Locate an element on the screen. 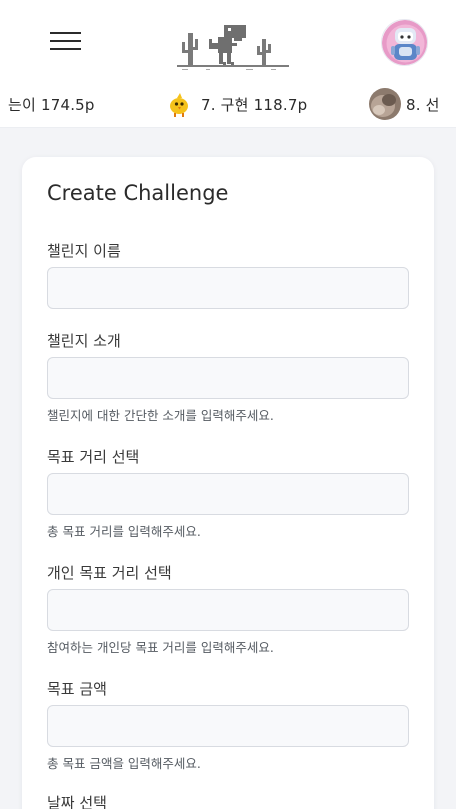  dino-cactus-logo is located at coordinates (234, 47).